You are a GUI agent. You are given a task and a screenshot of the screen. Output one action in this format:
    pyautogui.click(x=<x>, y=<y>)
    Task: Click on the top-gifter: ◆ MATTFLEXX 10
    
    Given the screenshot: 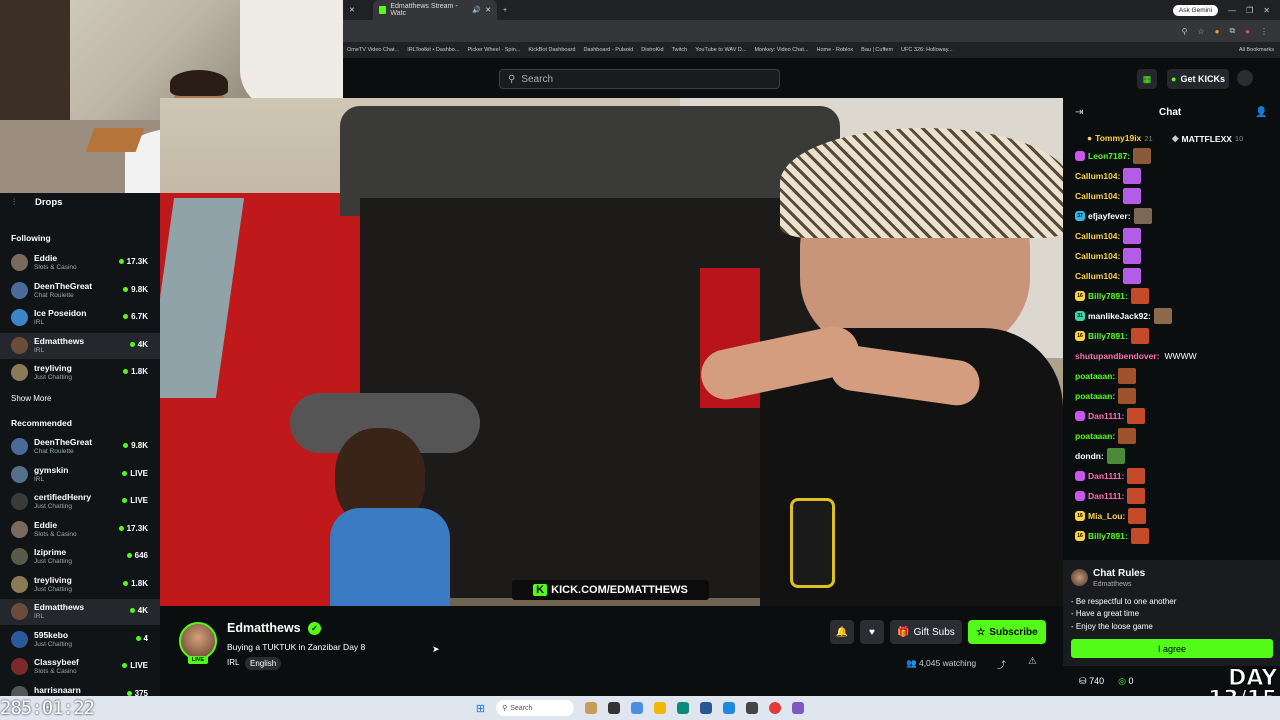 What is the action you would take?
    pyautogui.click(x=1207, y=138)
    